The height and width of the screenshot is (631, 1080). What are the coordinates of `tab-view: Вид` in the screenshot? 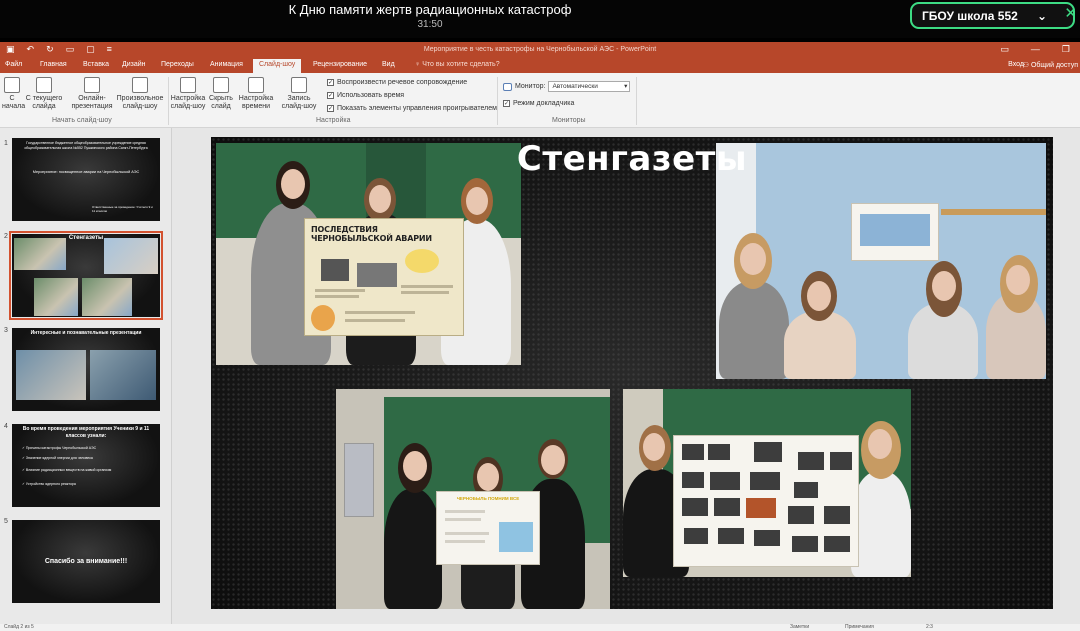 It's located at (388, 64).